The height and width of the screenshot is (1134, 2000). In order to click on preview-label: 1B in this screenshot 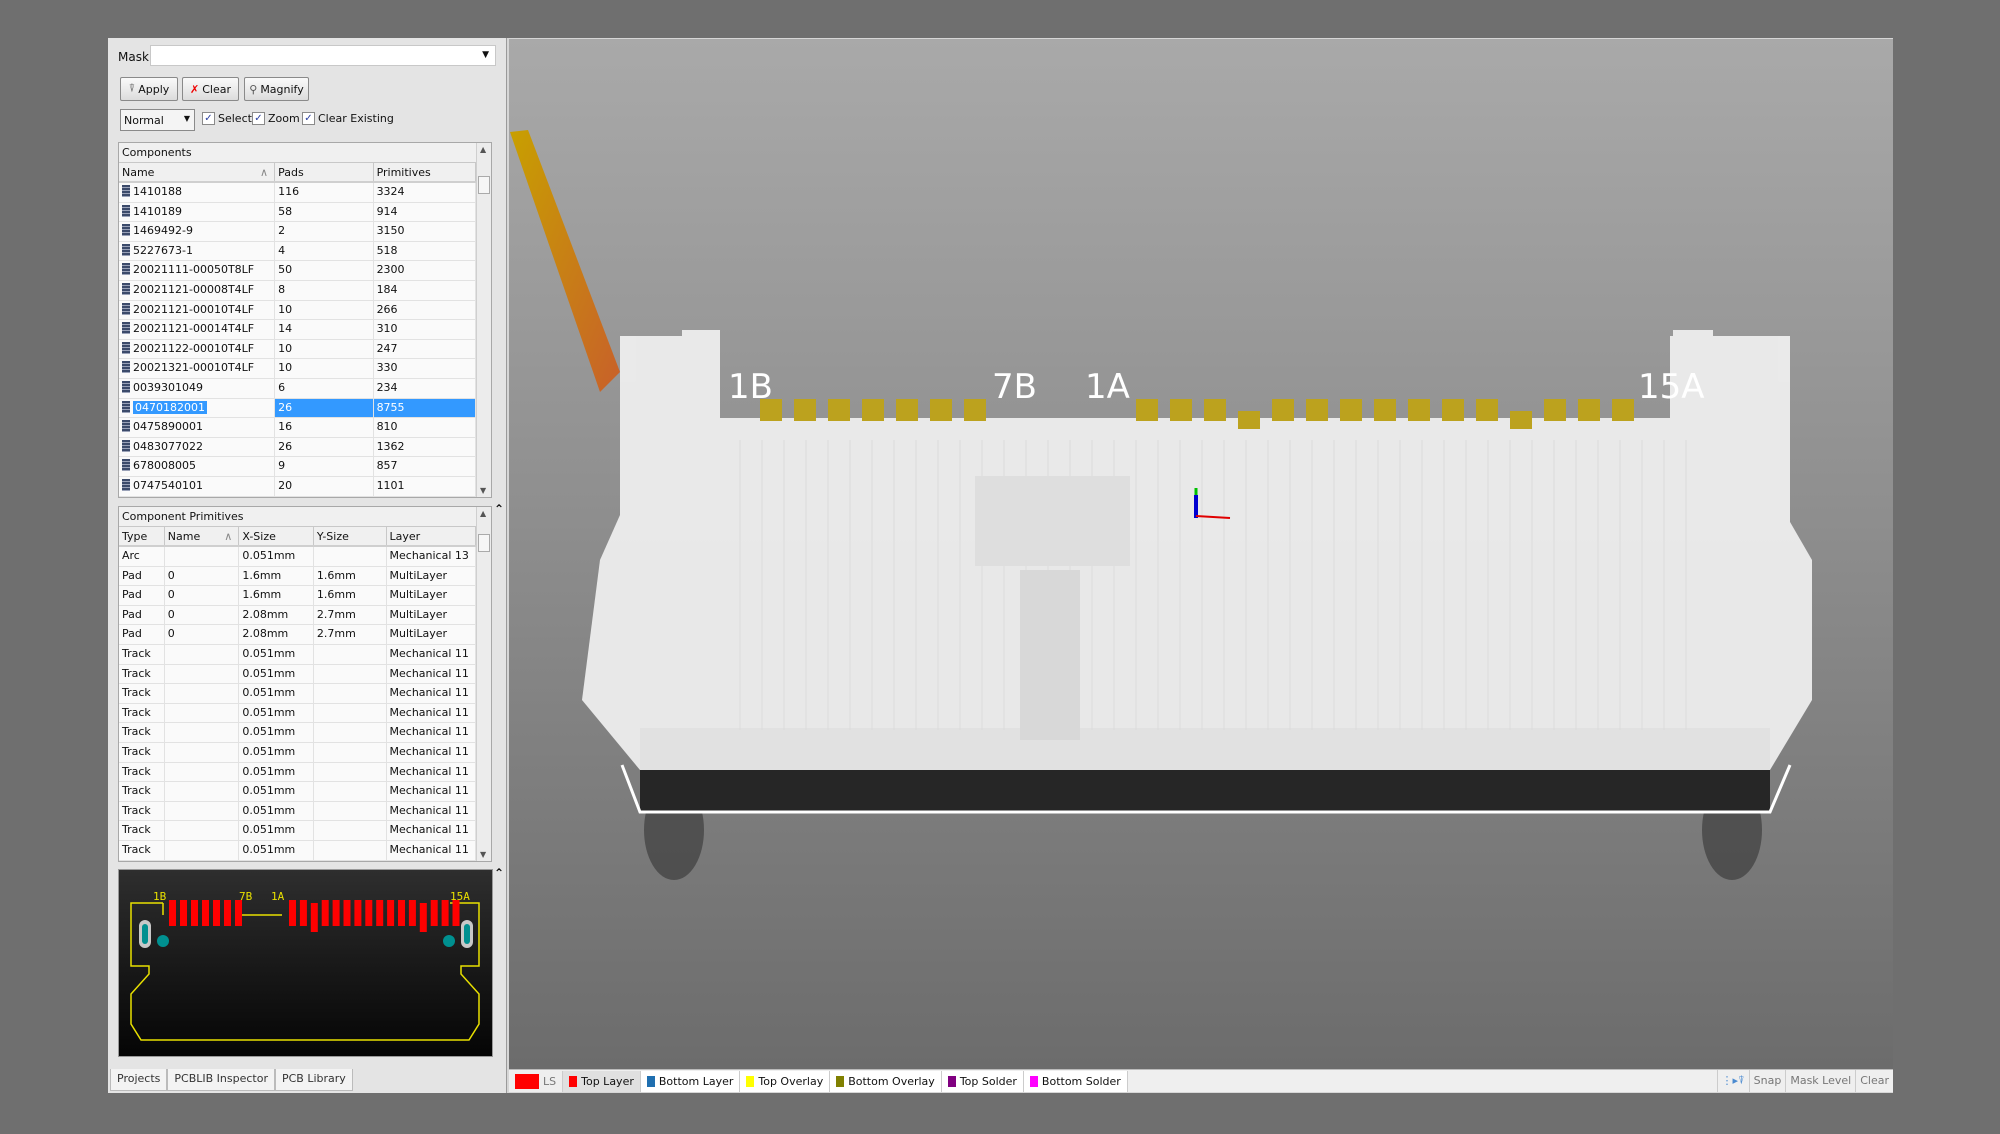, I will do `click(160, 896)`.